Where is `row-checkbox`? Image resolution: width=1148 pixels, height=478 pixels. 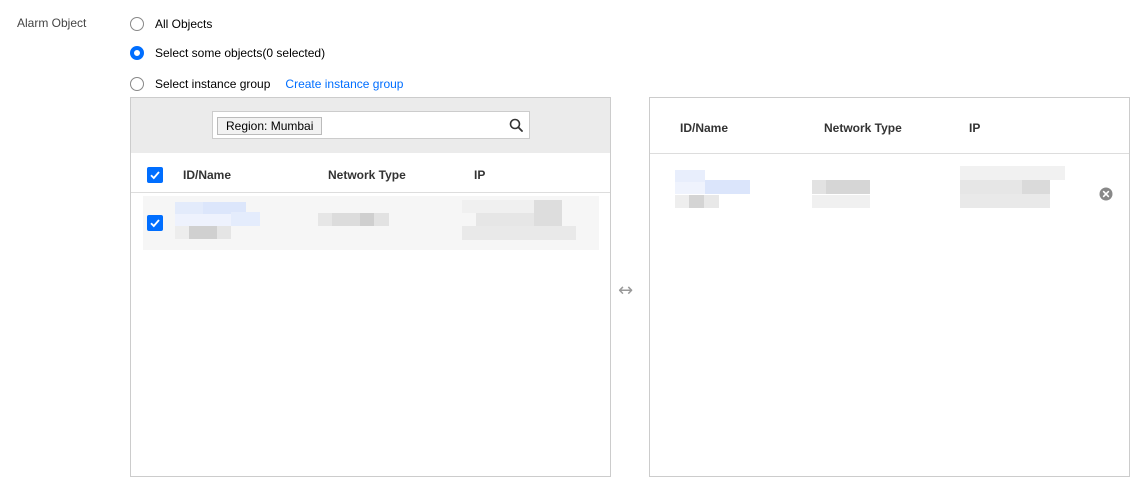
row-checkbox is located at coordinates (155, 223).